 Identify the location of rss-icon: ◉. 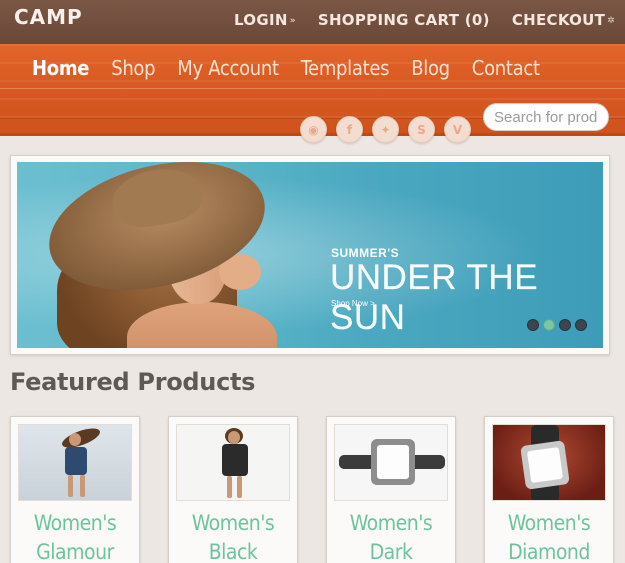
(313, 129).